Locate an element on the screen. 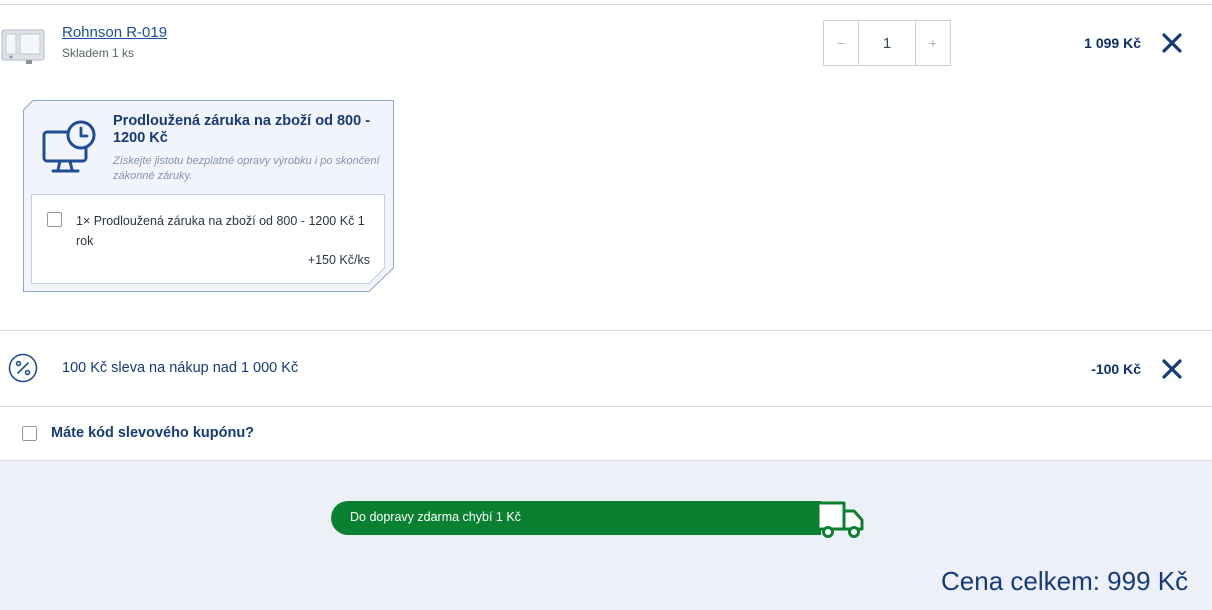 Image resolution: width=1212 pixels, height=610 pixels. product-price: 1 099 Kč is located at coordinates (1112, 43).